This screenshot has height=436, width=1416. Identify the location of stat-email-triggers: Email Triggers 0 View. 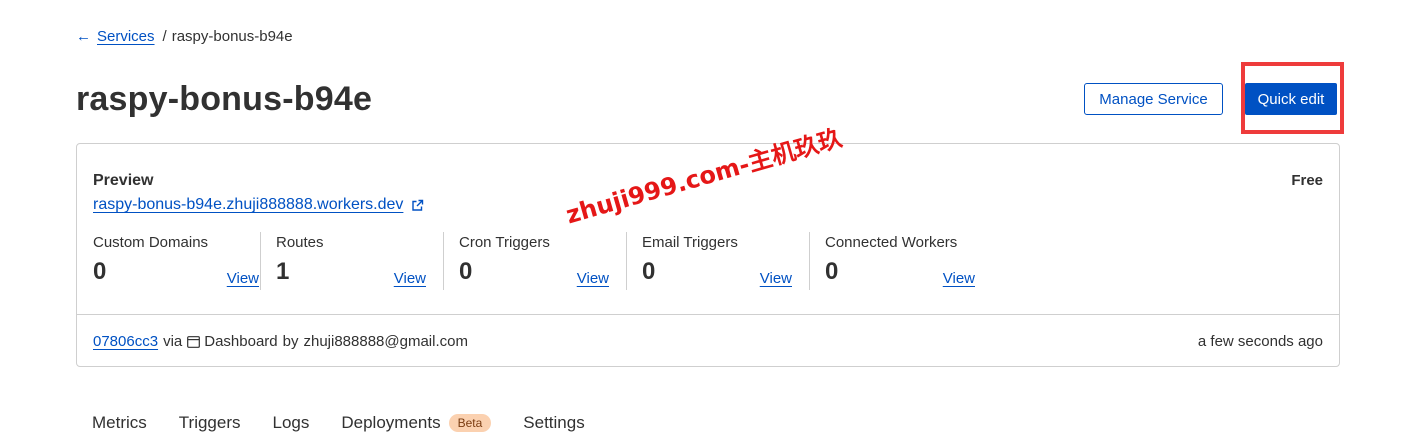
(709, 261).